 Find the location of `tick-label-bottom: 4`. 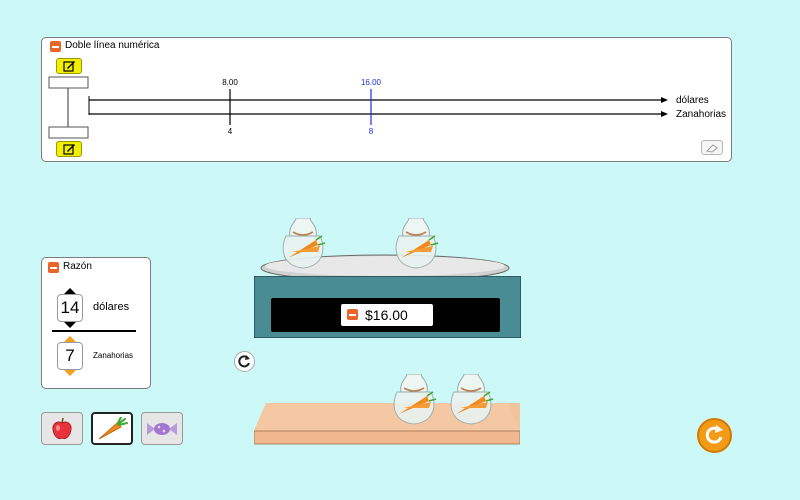

tick-label-bottom: 4 is located at coordinates (230, 131).